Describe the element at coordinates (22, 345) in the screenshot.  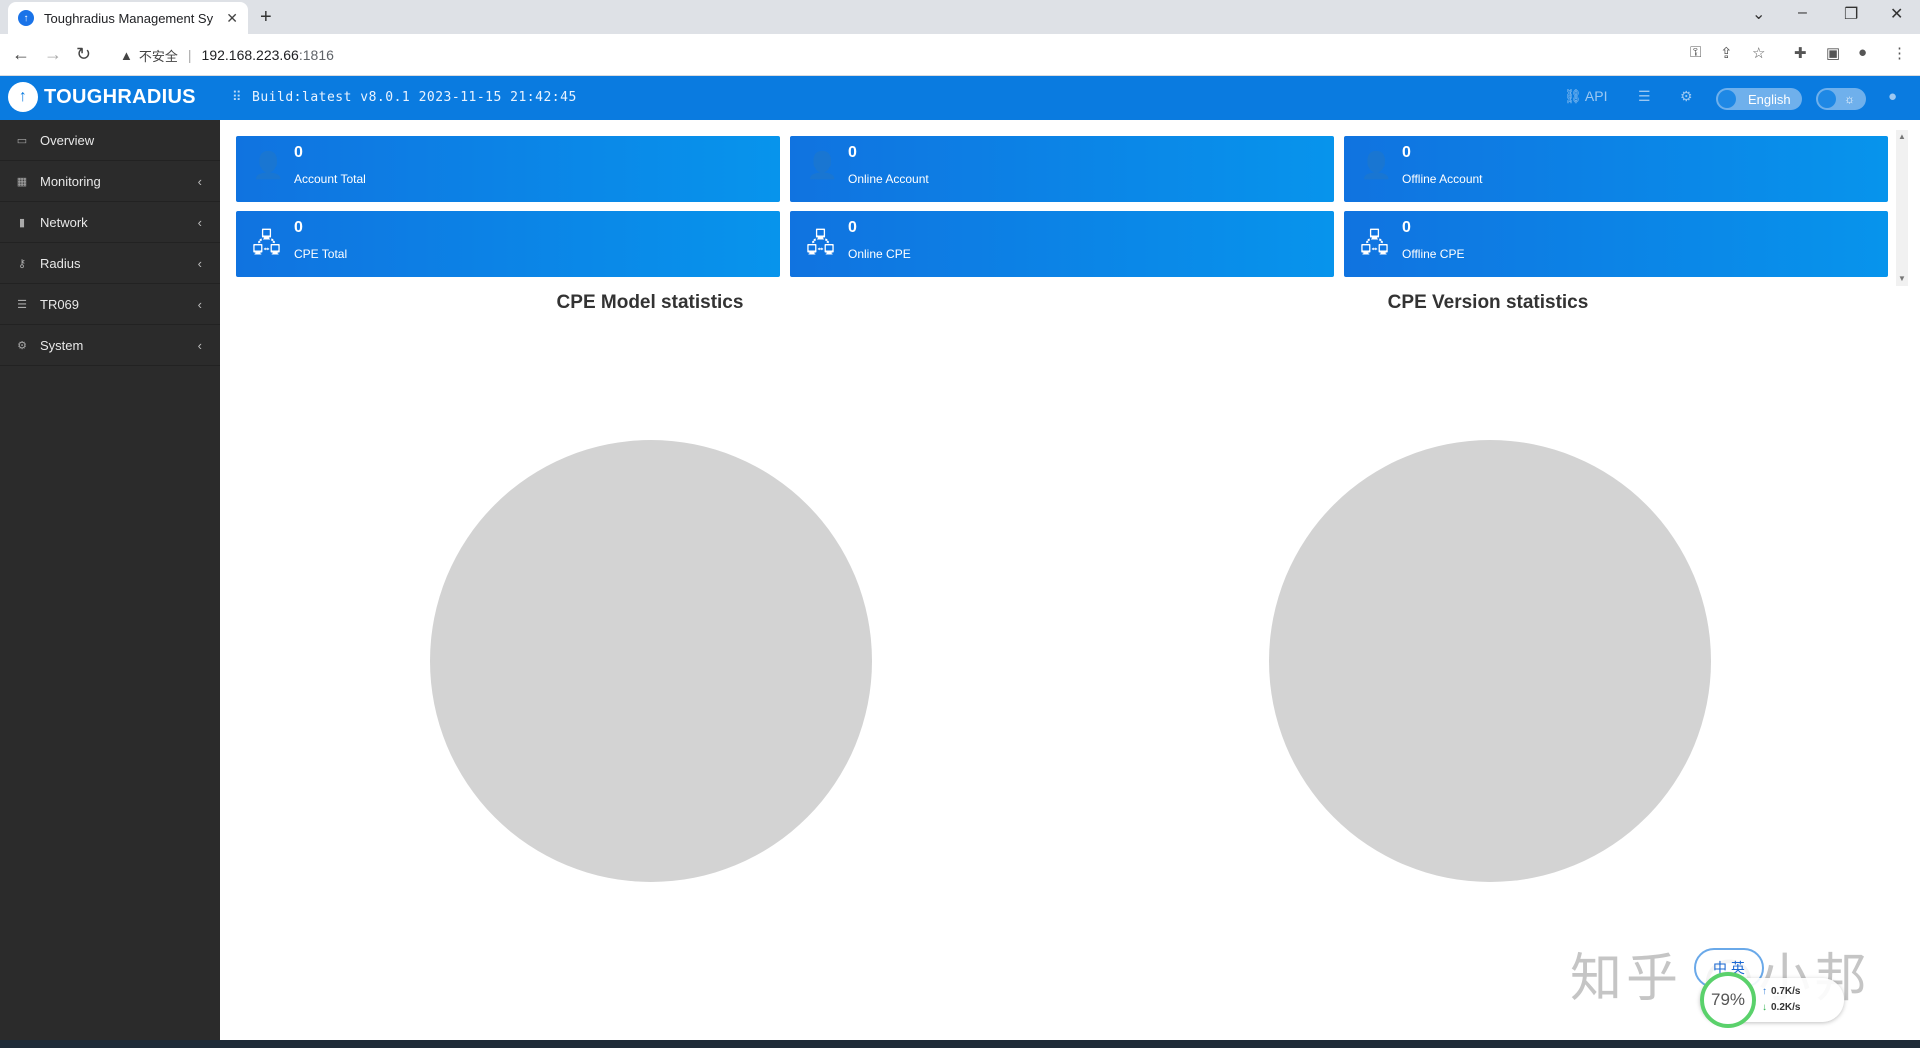
I see `gears-icon: ⚙` at that location.